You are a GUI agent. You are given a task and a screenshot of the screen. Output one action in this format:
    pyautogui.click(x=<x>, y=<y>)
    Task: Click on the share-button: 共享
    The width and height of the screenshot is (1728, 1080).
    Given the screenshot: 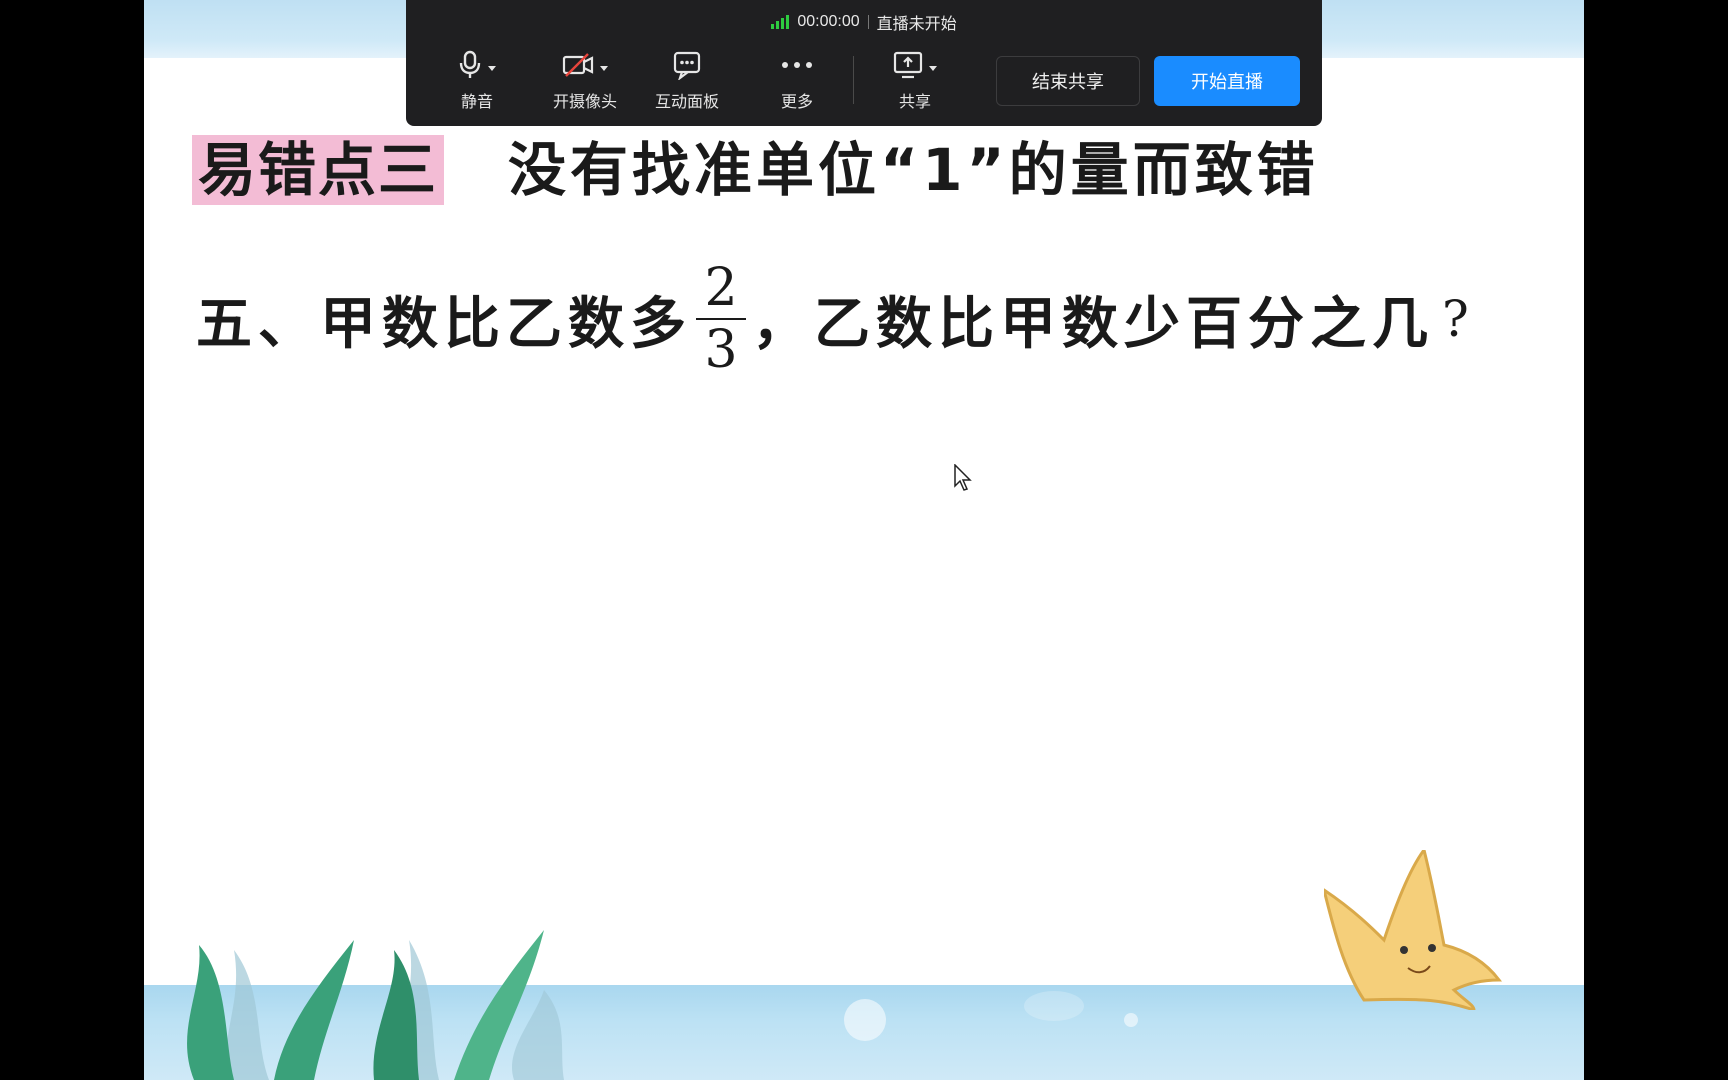 What is the action you would take?
    pyautogui.click(x=915, y=81)
    